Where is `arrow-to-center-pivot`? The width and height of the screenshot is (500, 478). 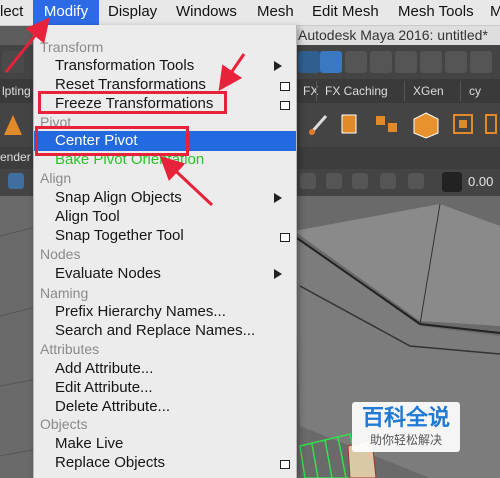
arrow-to-center-pivot is located at coordinates (186, 181).